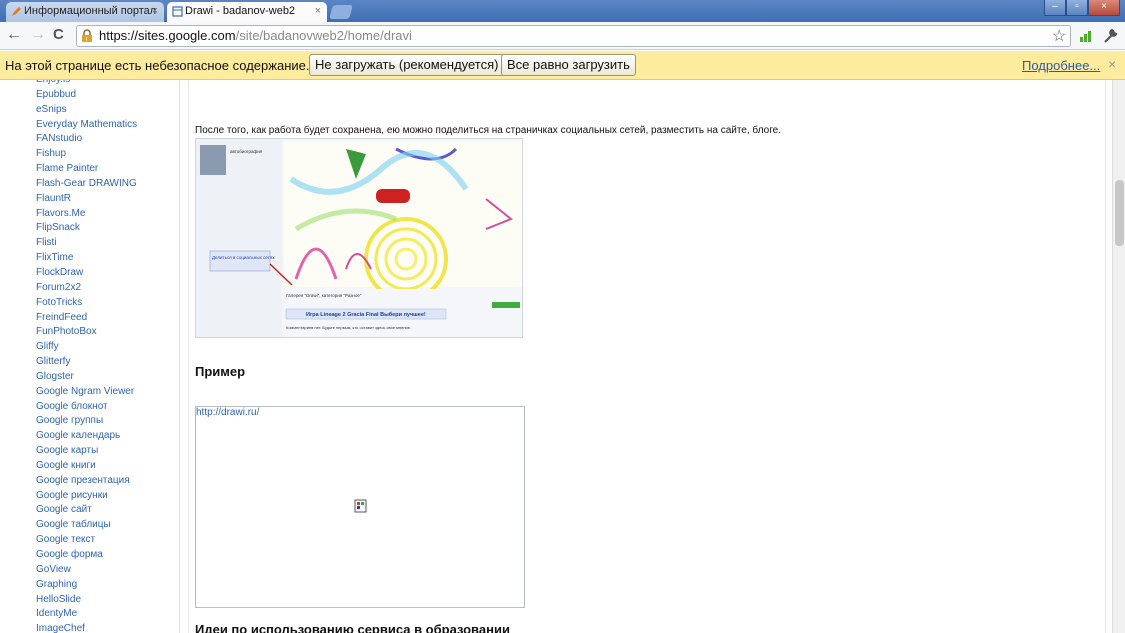 The image size is (1125, 633). Describe the element at coordinates (86, 169) in the screenshot. I see `sidebar-link: Flame Painter` at that location.